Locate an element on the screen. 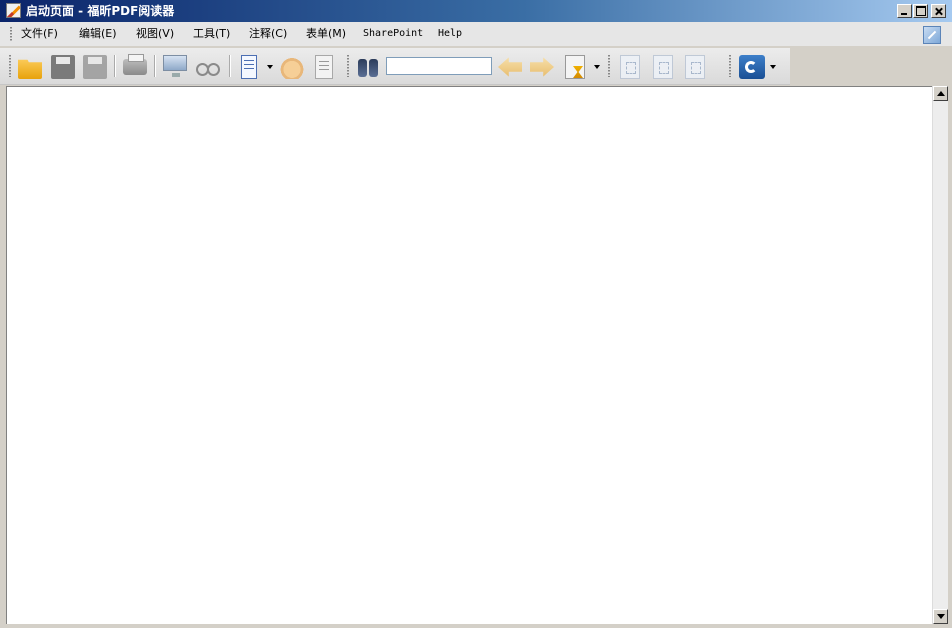 This screenshot has width=952, height=628. monitor-icon is located at coordinates (175, 66).